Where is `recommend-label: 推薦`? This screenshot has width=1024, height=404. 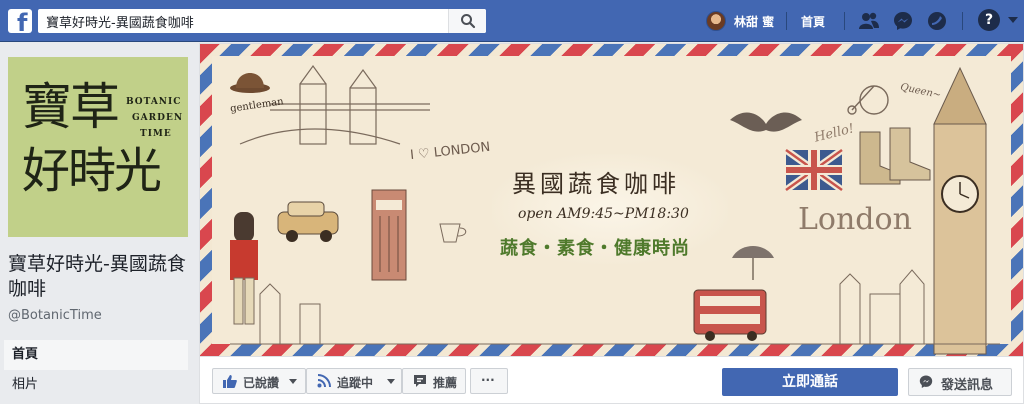
recommend-label: 推薦 is located at coordinates (445, 383).